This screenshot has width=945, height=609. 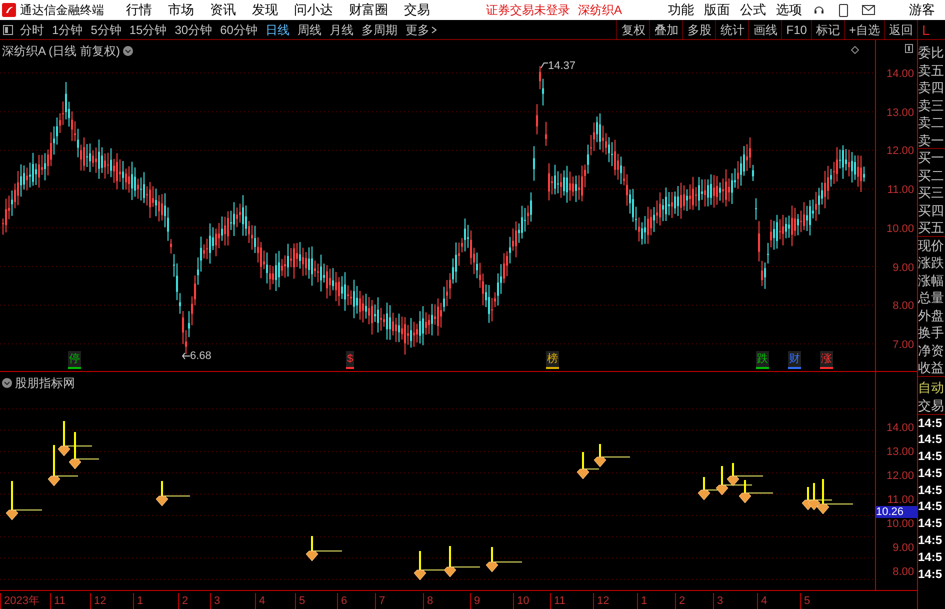 What do you see at coordinates (368, 10) in the screenshot?
I see `menu-item: 财富圈` at bounding box center [368, 10].